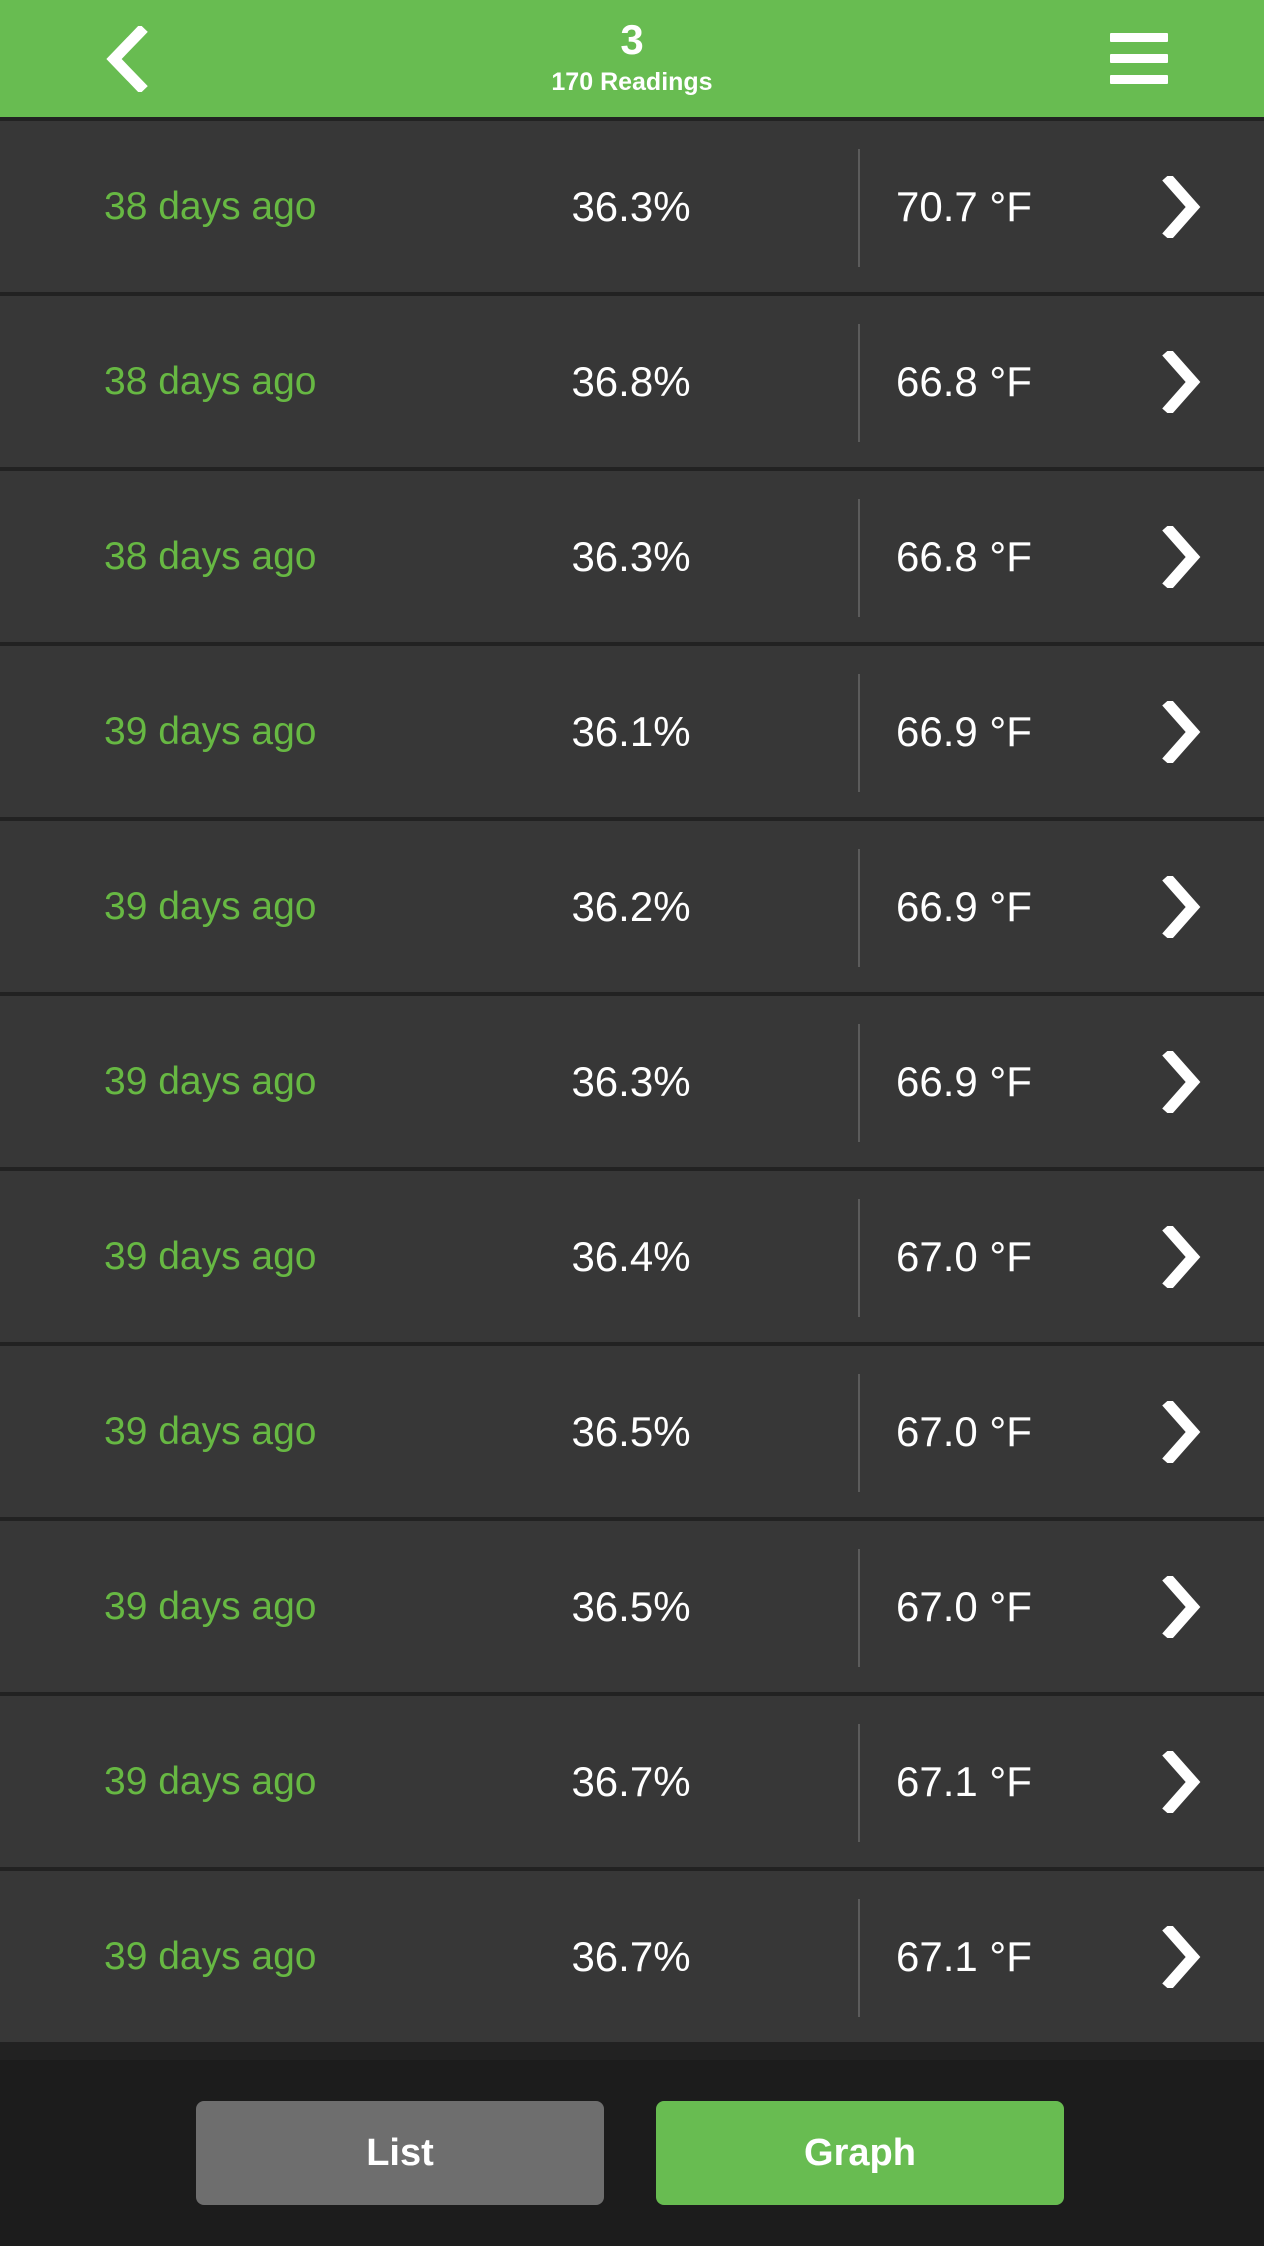 The image size is (1264, 2246). I want to click on chevron-left-icon, so click(127, 58).